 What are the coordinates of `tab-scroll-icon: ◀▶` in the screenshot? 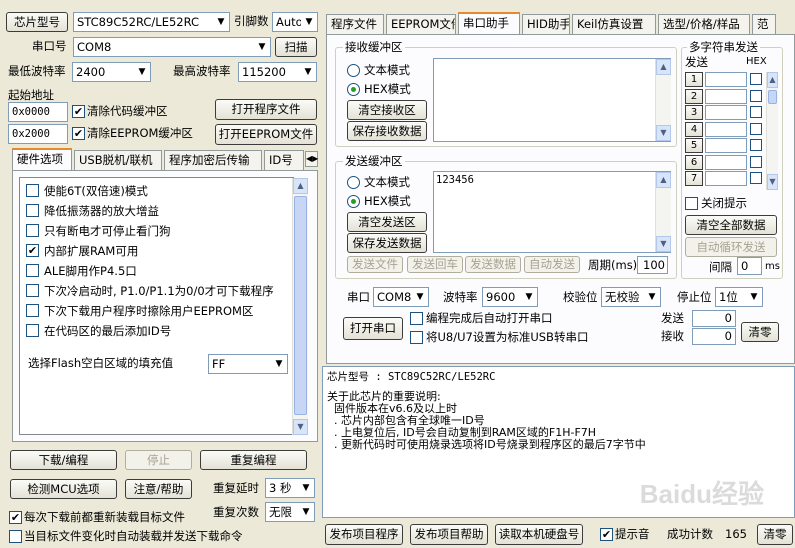 It's located at (311, 159).